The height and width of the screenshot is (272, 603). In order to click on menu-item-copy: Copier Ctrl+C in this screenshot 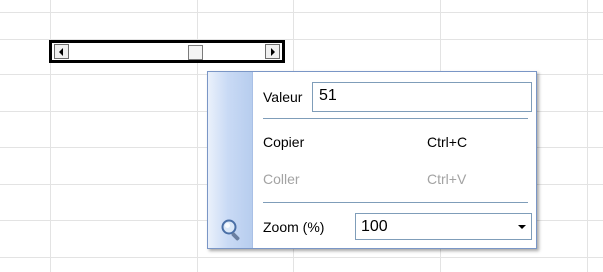, I will do `click(394, 144)`.